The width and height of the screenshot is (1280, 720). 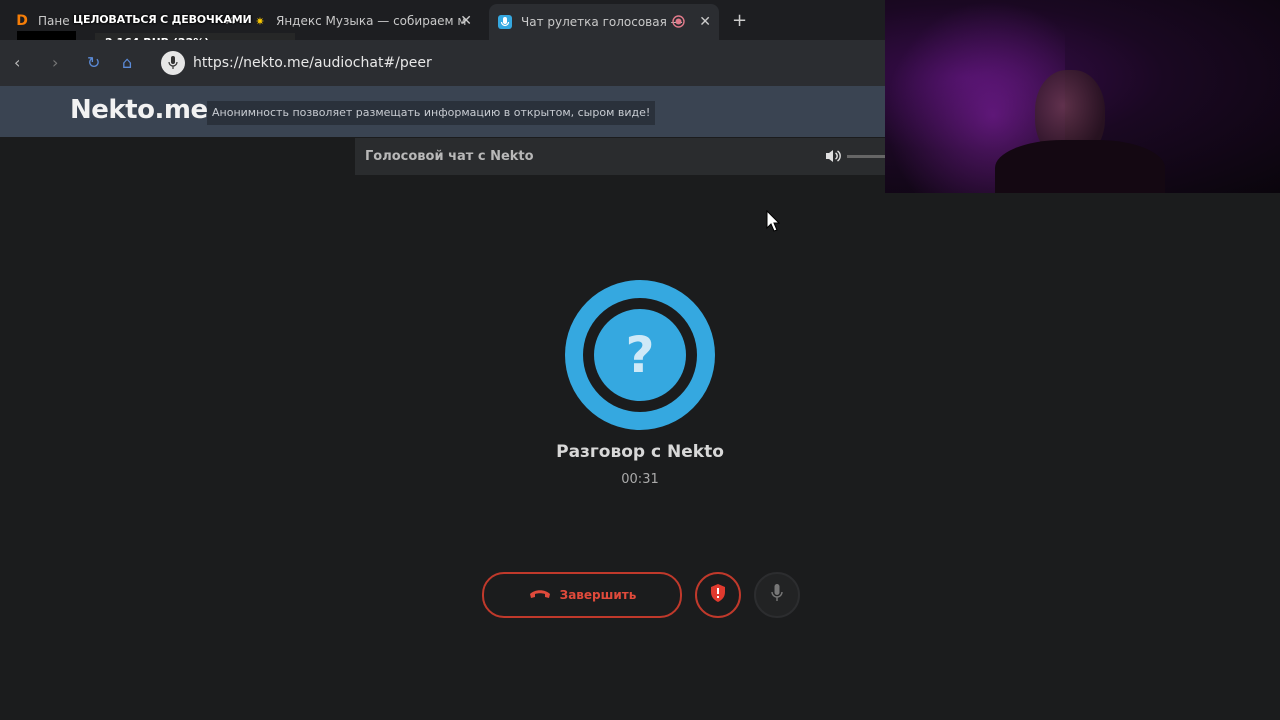 What do you see at coordinates (1082, 96) in the screenshot?
I see `webcam-overlay` at bounding box center [1082, 96].